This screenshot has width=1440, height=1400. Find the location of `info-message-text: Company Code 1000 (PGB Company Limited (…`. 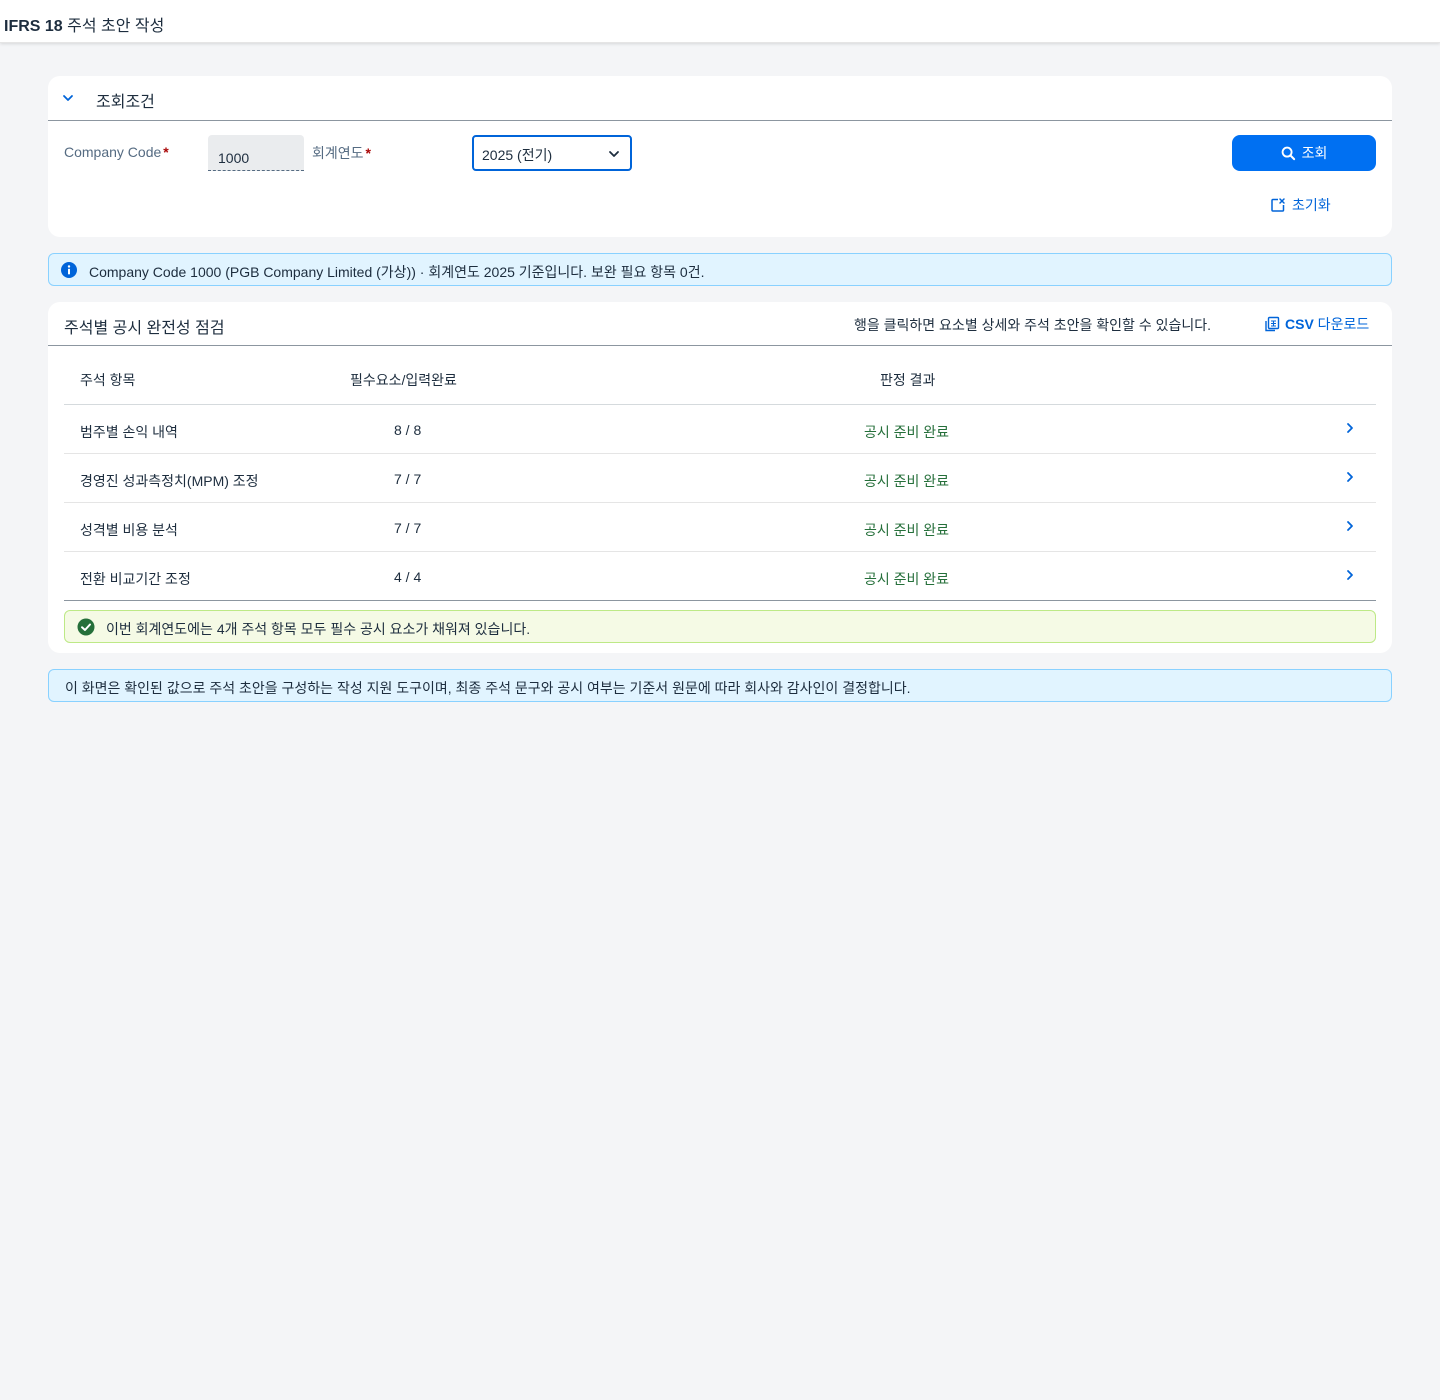

info-message-text: Company Code 1000 (PGB Company Limited (… is located at coordinates (397, 272).